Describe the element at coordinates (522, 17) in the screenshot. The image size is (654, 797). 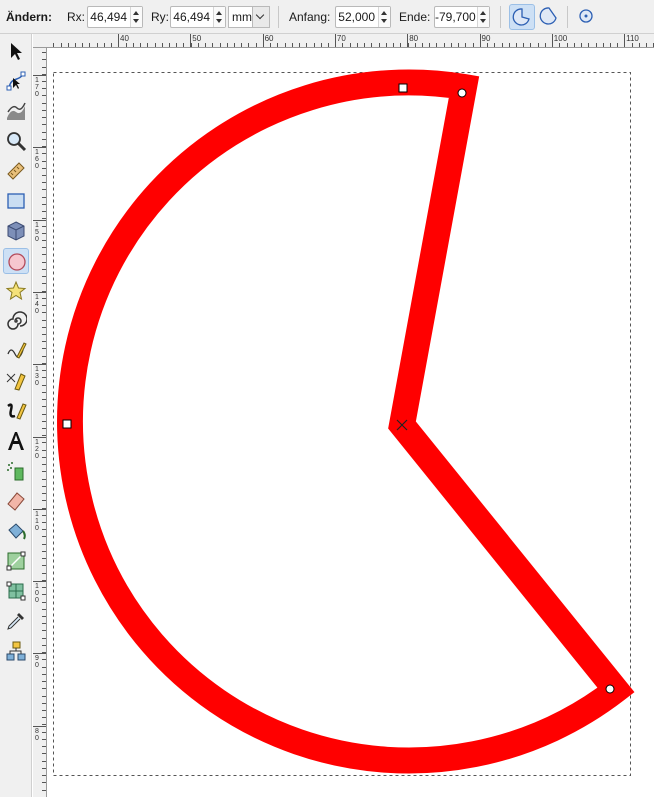
I see `slice-button` at that location.